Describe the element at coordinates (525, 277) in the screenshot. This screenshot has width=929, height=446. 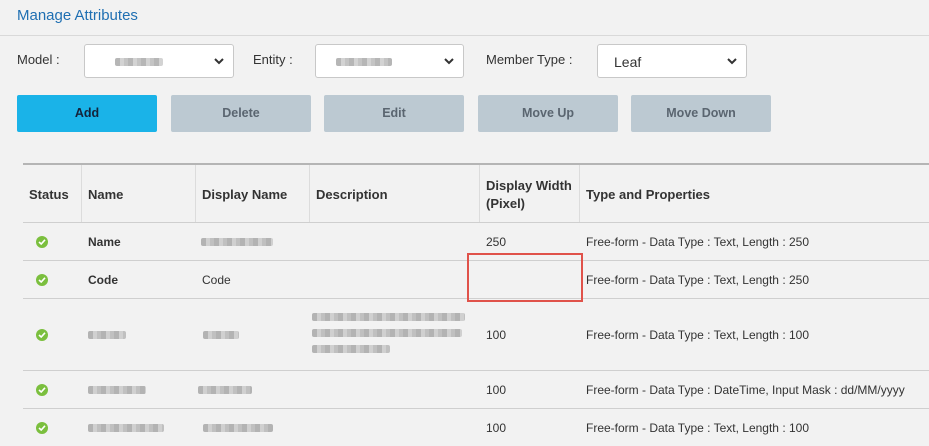
I see `highlight-annotation` at that location.